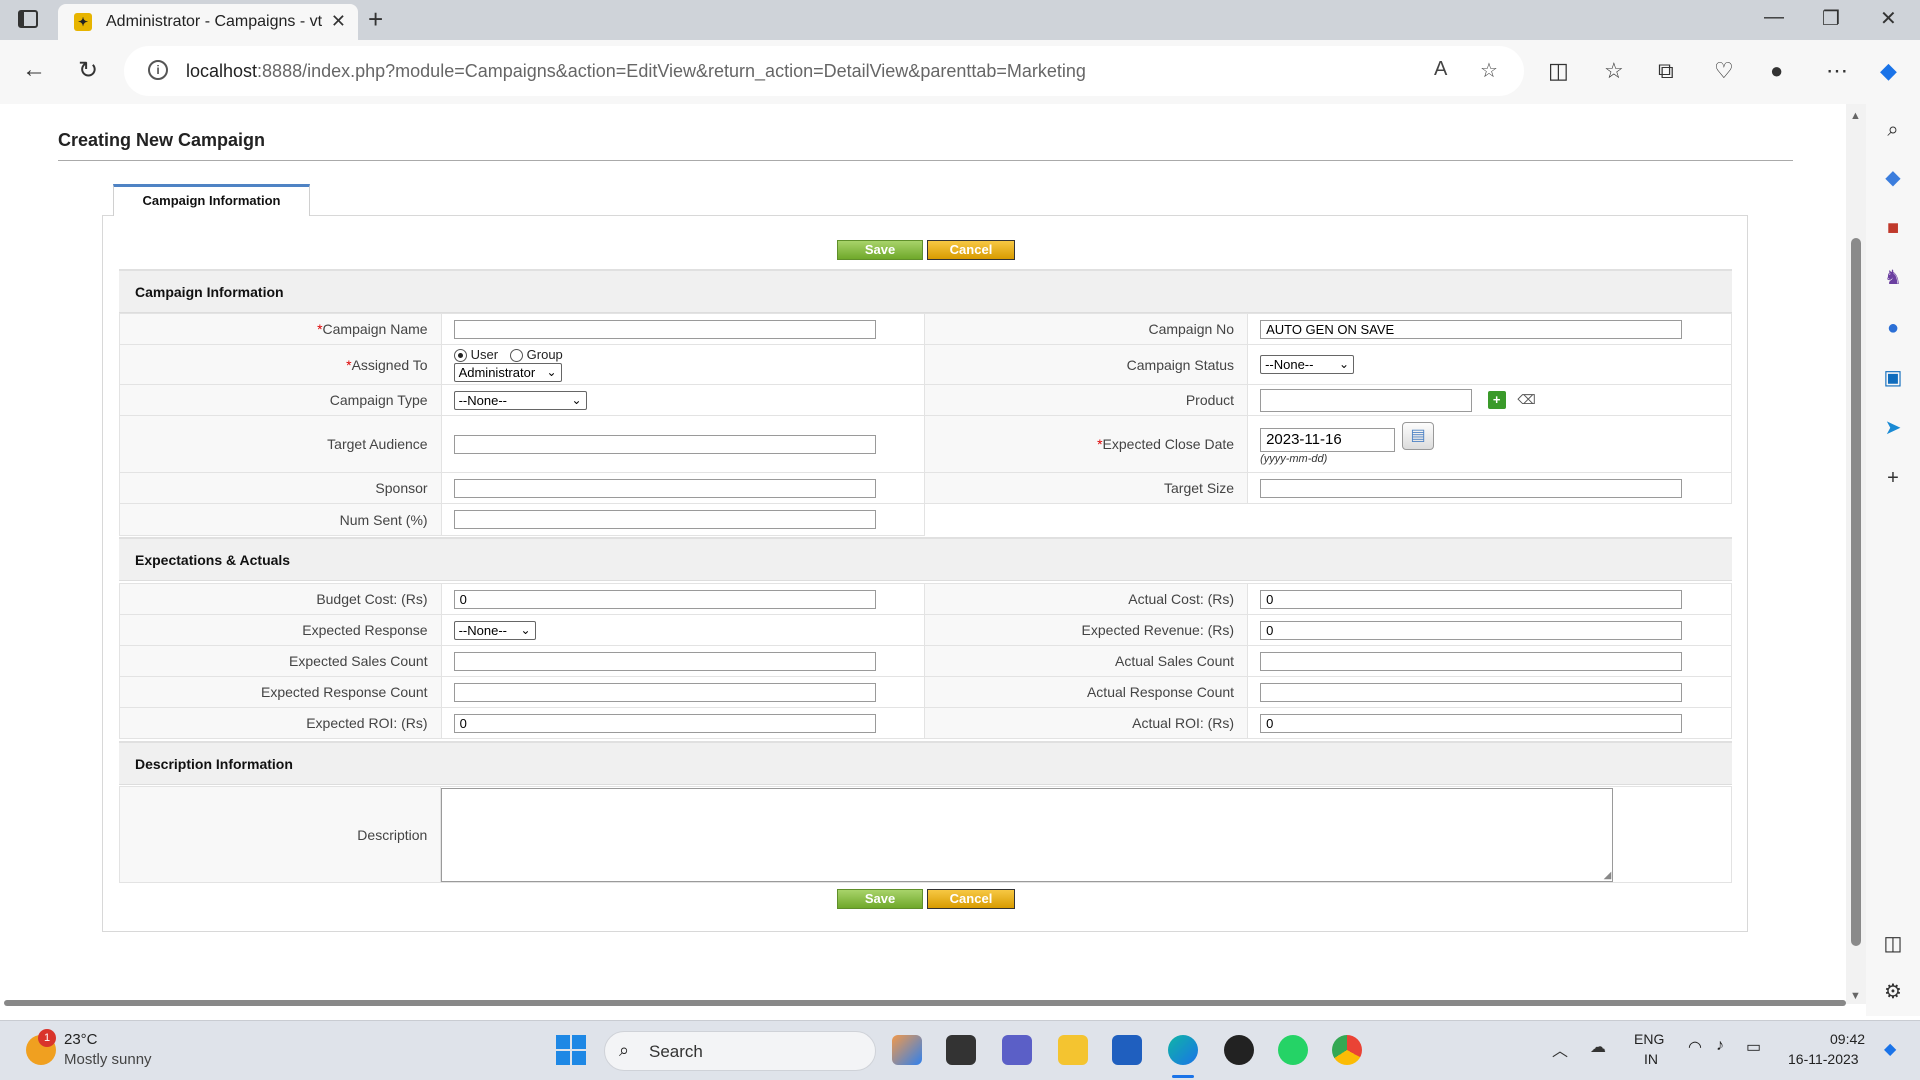 This screenshot has height=1080, width=1920. I want to click on active-app-indicator, so click(1183, 1076).